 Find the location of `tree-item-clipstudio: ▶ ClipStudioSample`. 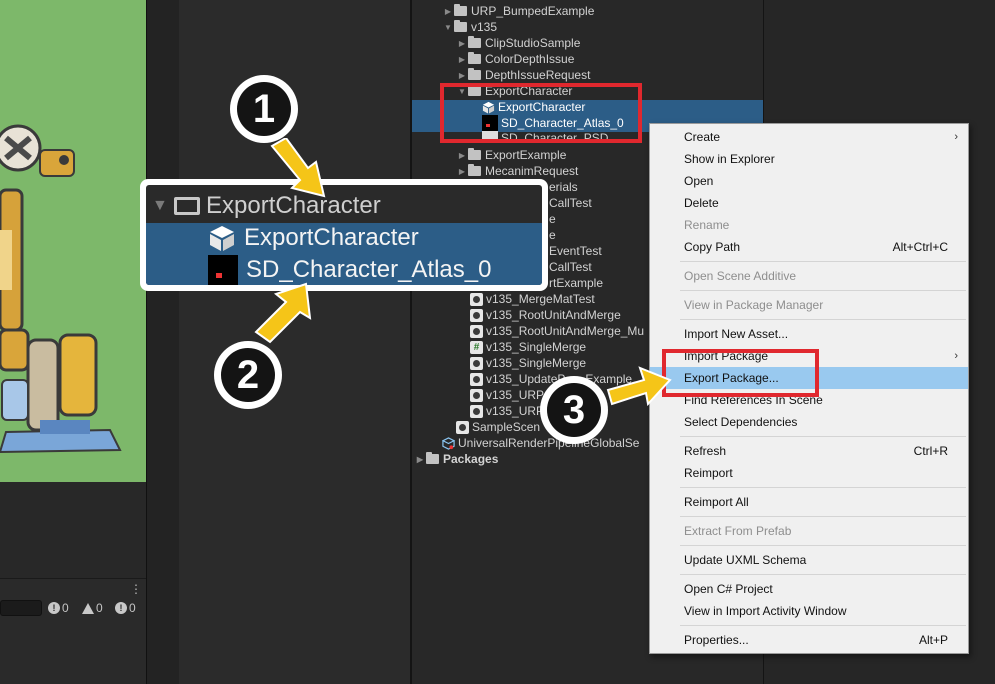

tree-item-clipstudio: ▶ ClipStudioSample is located at coordinates (518, 43).